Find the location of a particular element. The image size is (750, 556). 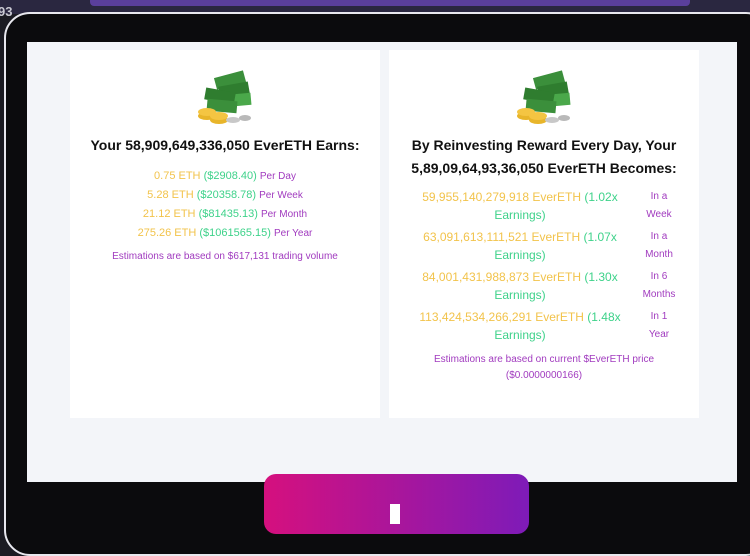

period-label: Per Year is located at coordinates (293, 233).